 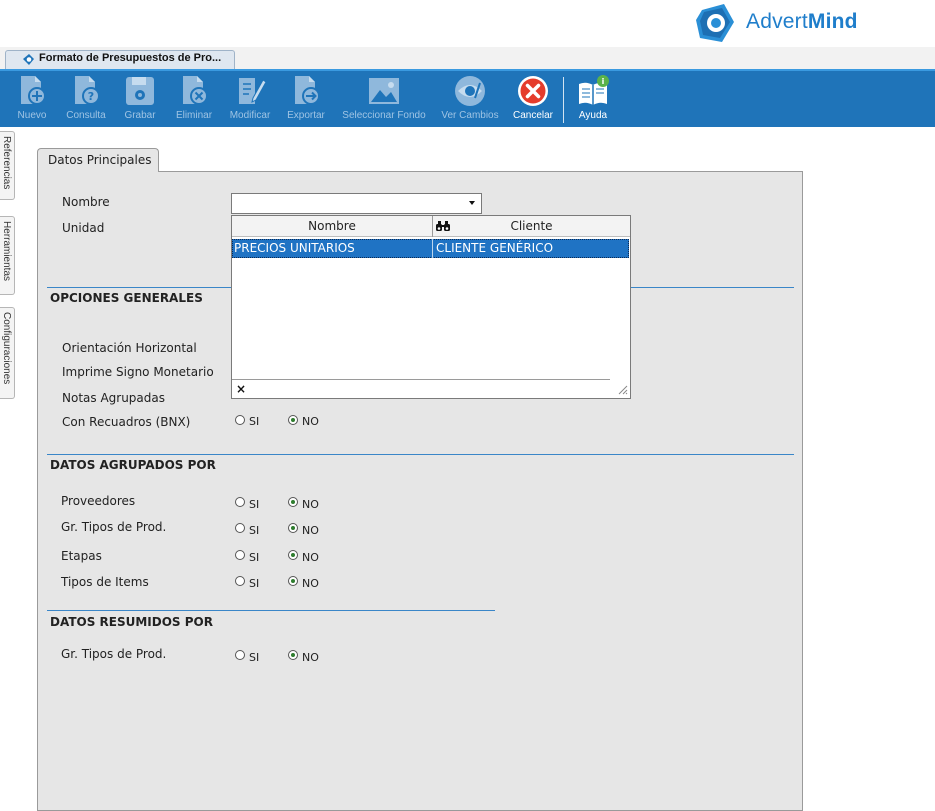 I want to click on query-button-label: Consulta, so click(x=86, y=115).